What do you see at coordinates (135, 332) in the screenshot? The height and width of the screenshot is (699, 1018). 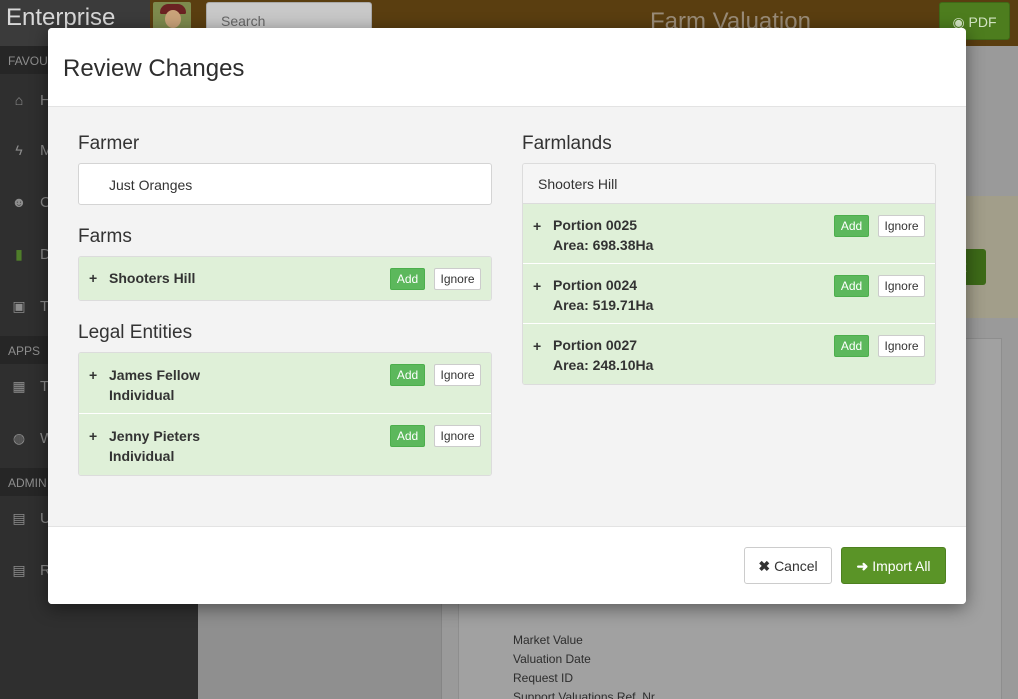 I see `legal-entities-heading: Legal Entities` at bounding box center [135, 332].